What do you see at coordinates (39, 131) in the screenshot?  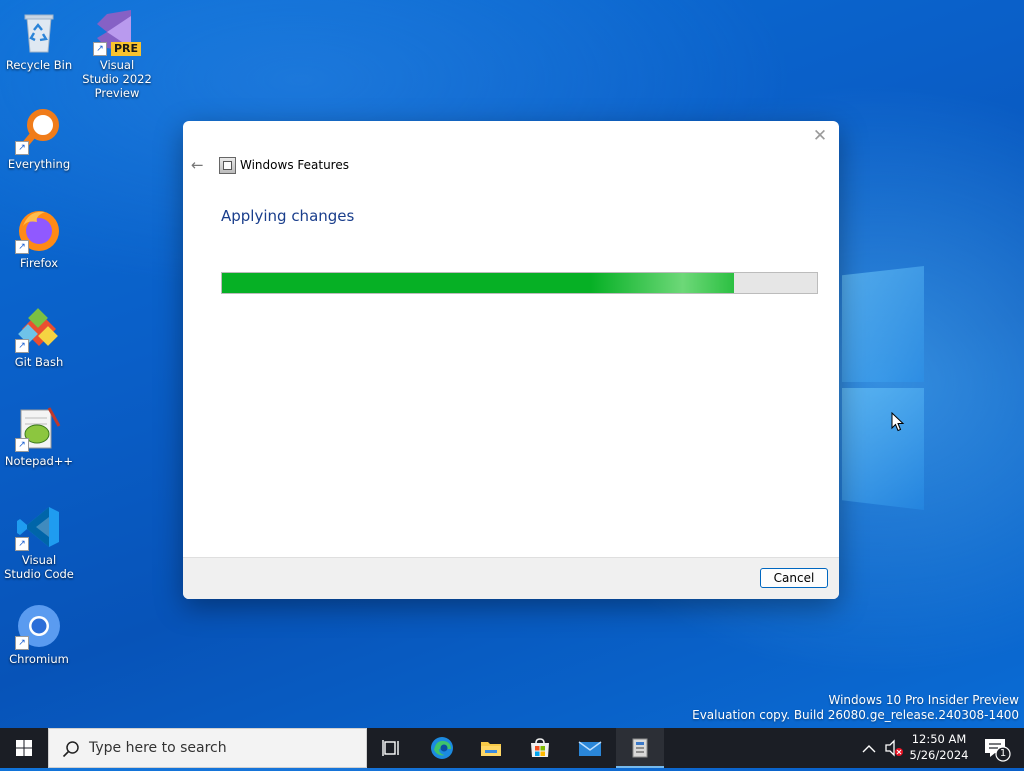 I see `everything-search-icon: ↗` at bounding box center [39, 131].